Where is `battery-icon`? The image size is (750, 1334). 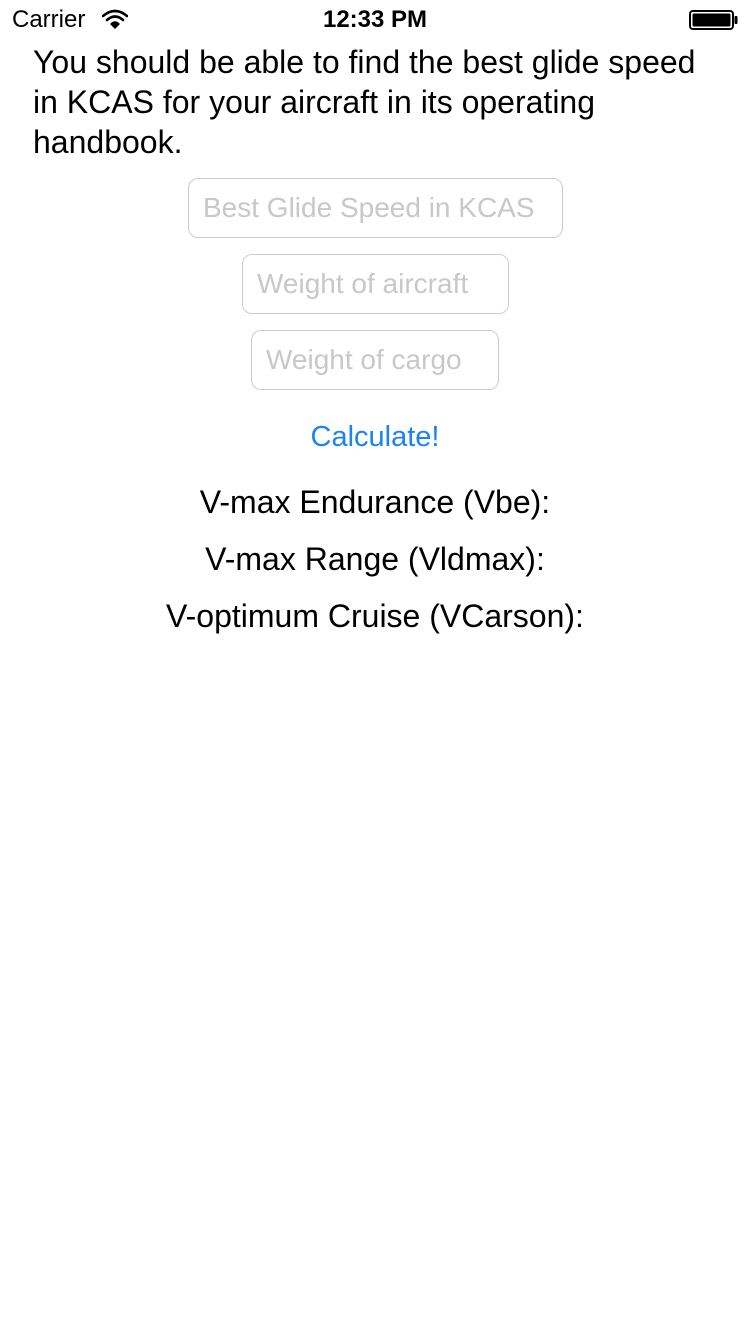
battery-icon is located at coordinates (713, 20).